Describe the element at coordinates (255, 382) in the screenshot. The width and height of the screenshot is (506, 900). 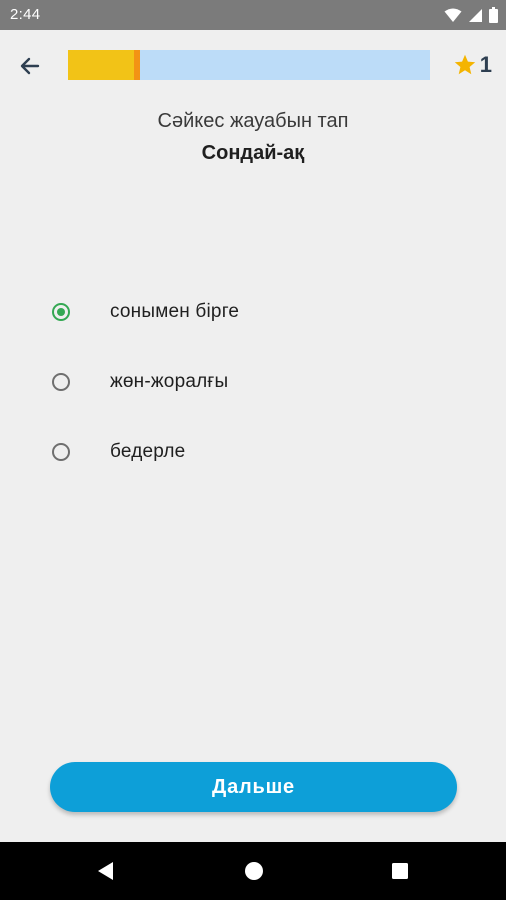
I see `answer-option: жөн-жоралғы` at that location.